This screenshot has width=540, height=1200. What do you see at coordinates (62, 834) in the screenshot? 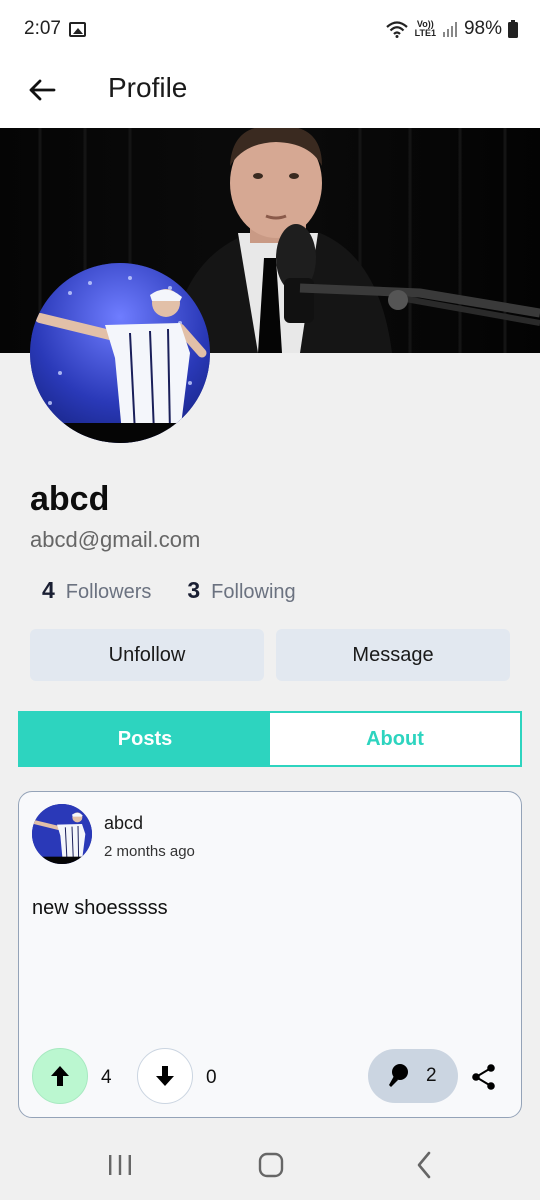
I see `post-author-avatar` at bounding box center [62, 834].